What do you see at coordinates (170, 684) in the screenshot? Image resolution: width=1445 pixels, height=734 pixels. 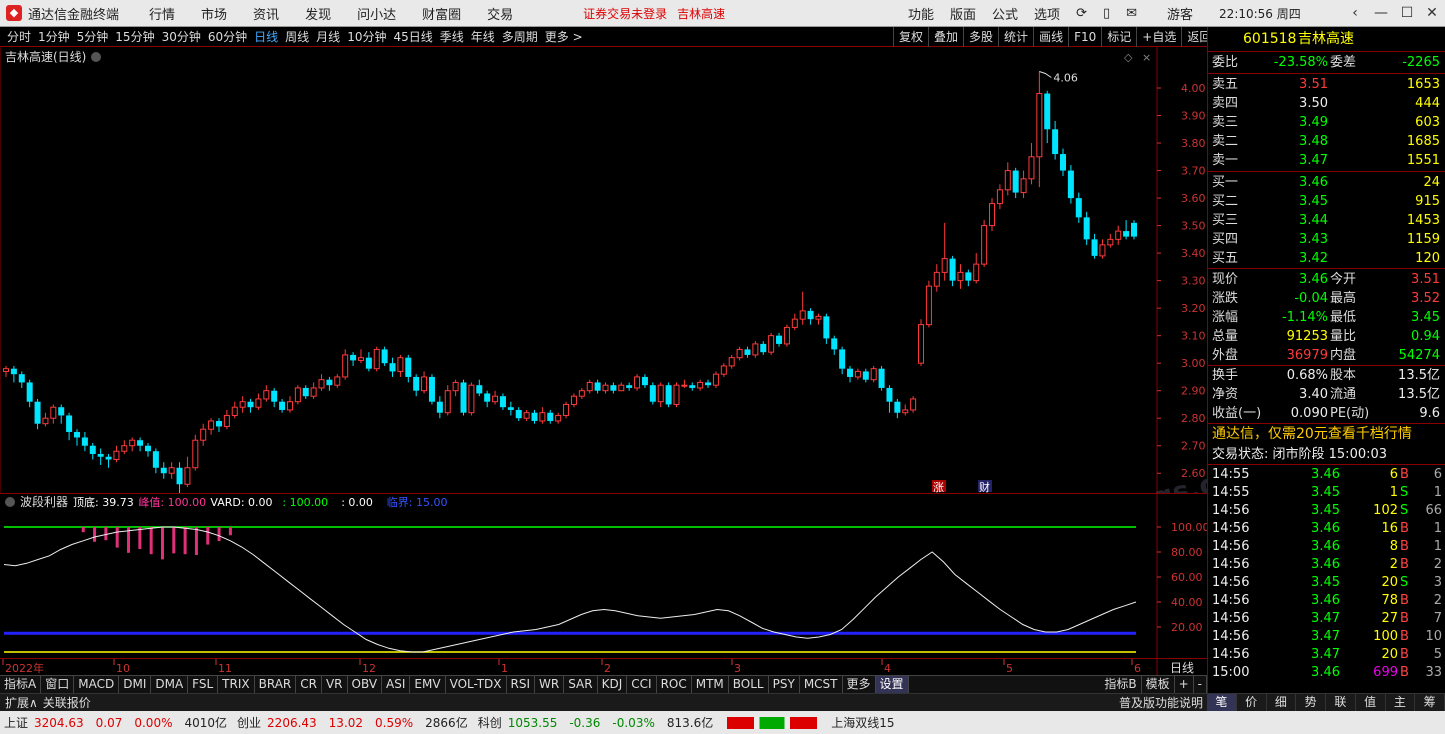 I see `ind-tab-4: DMA` at bounding box center [170, 684].